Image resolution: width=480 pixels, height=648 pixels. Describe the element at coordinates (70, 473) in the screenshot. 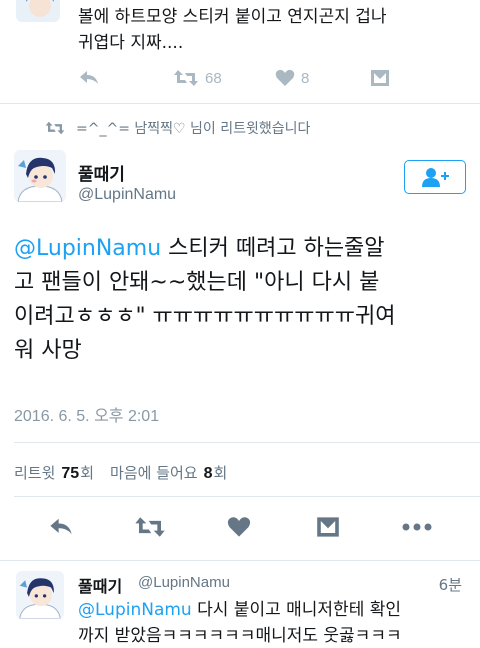

I see `retweets-count: 75` at that location.